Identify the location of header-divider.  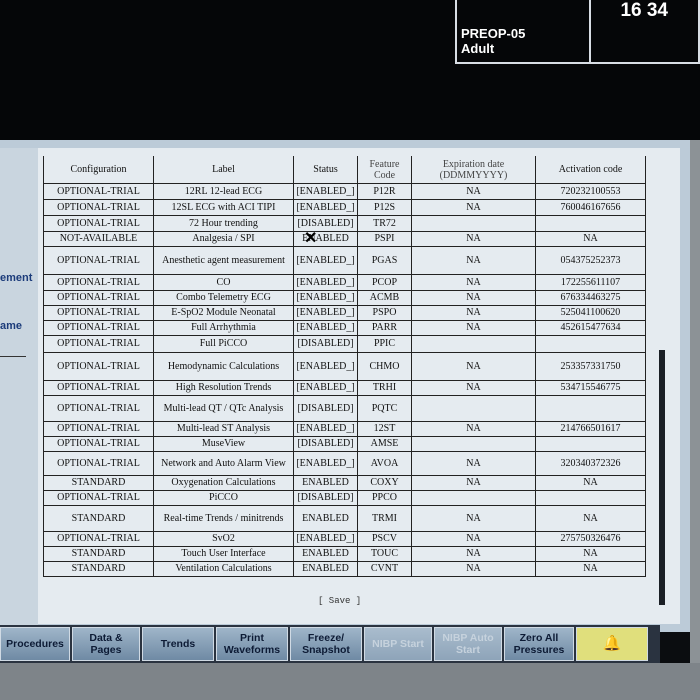
(590, 31).